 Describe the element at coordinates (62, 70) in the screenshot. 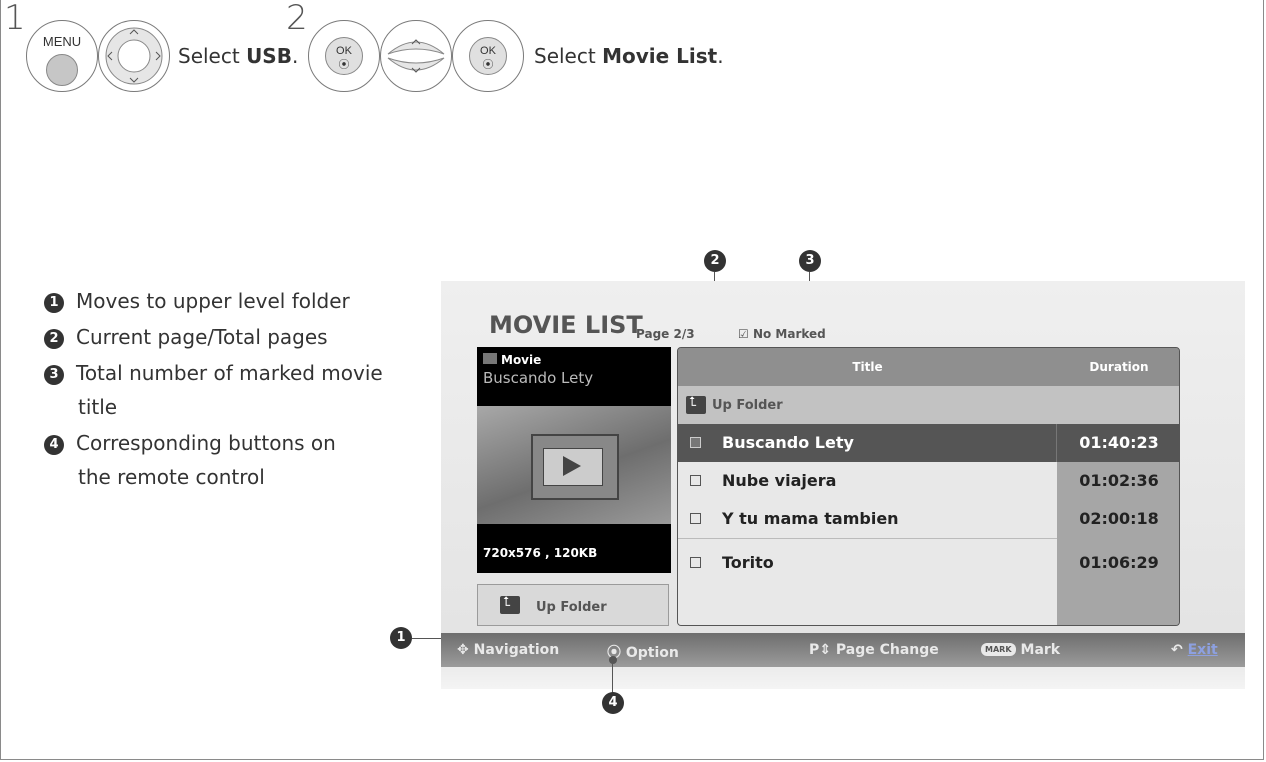

I see `menu-button-dot` at that location.